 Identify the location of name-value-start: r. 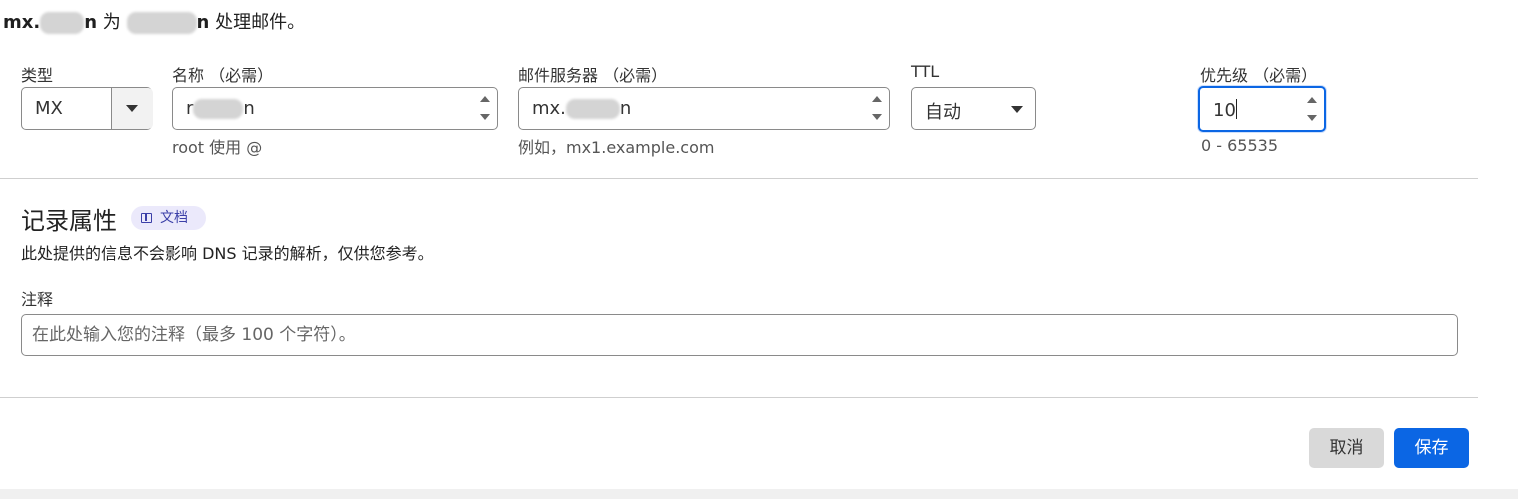
(190, 108).